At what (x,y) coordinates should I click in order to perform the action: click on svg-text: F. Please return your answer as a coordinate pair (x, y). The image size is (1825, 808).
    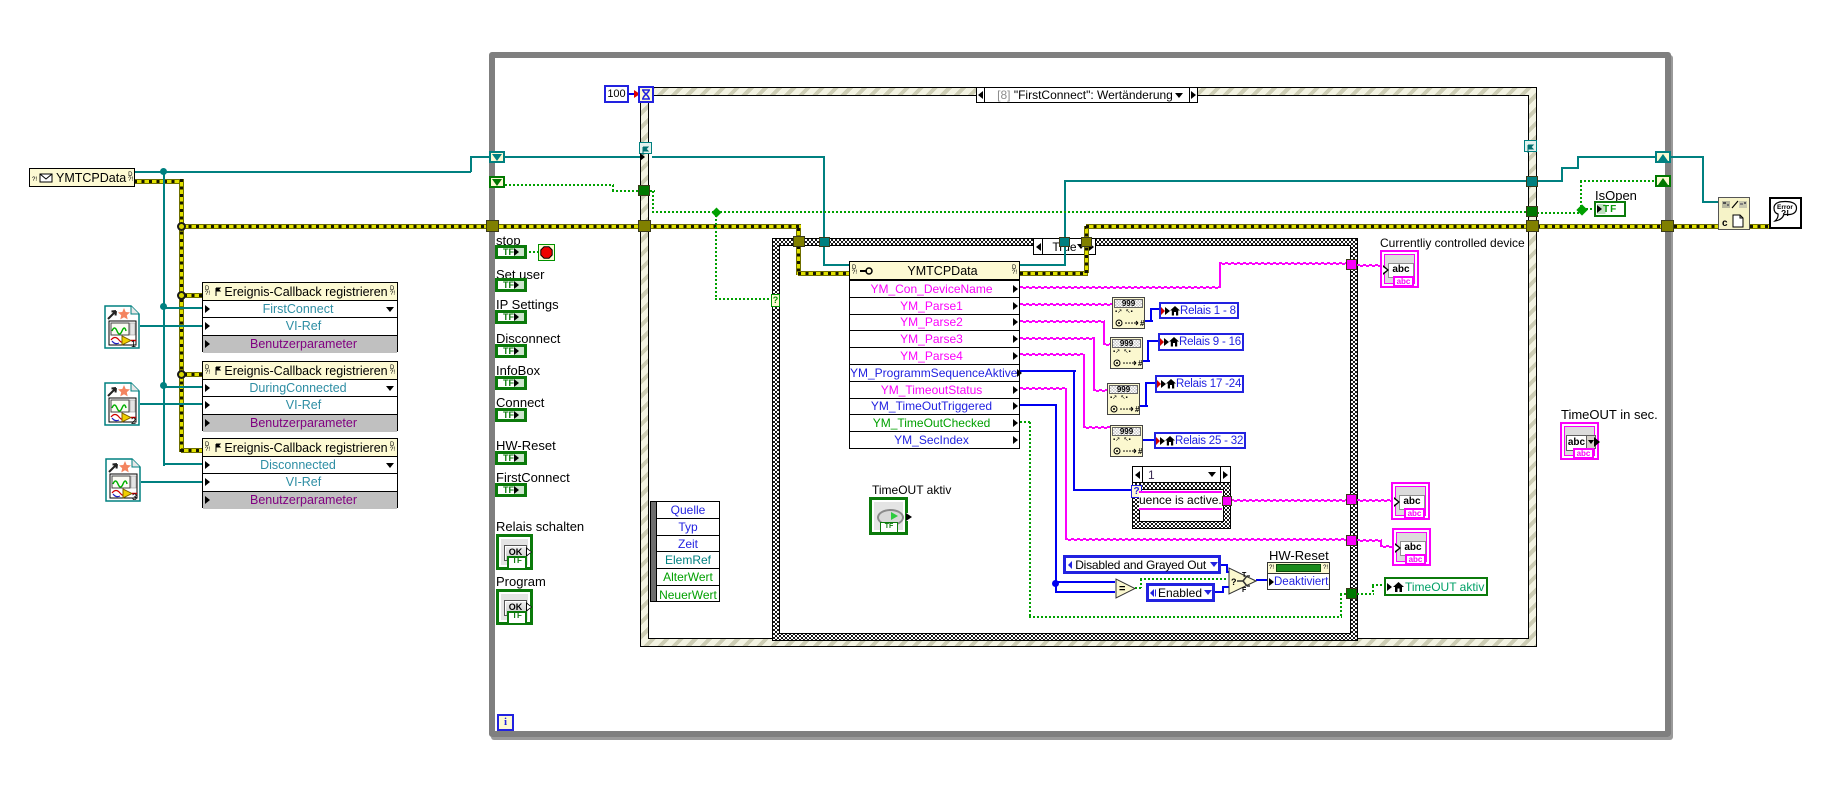
    Looking at the image, I should click on (1244, 590).